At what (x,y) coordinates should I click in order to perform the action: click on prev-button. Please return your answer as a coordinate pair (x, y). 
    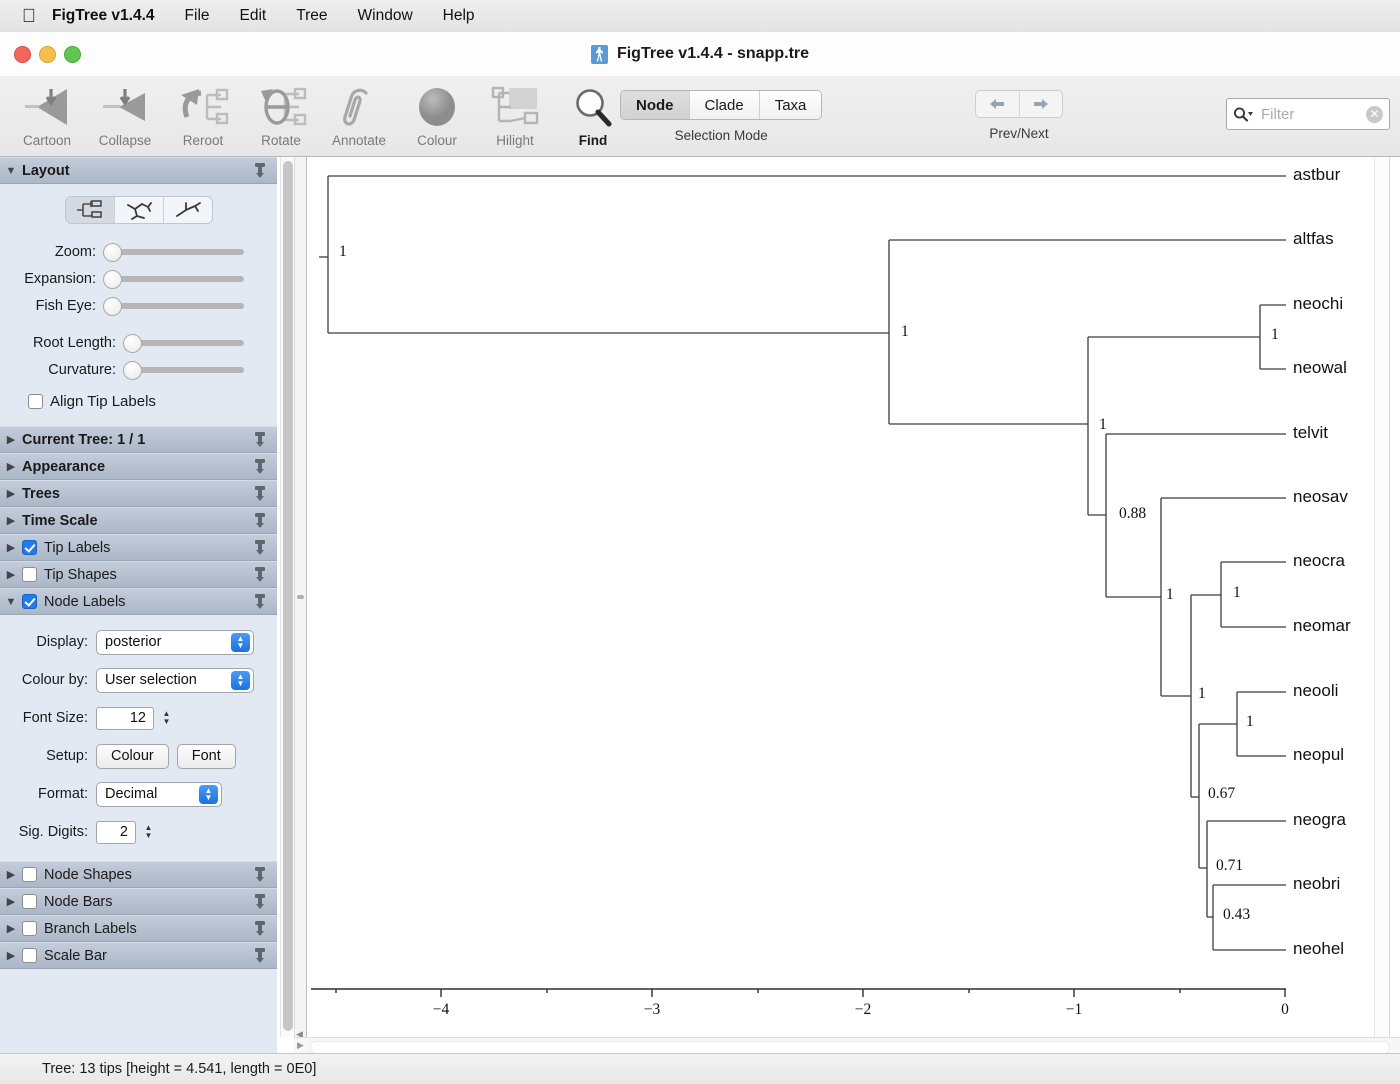
    Looking at the image, I should click on (998, 104).